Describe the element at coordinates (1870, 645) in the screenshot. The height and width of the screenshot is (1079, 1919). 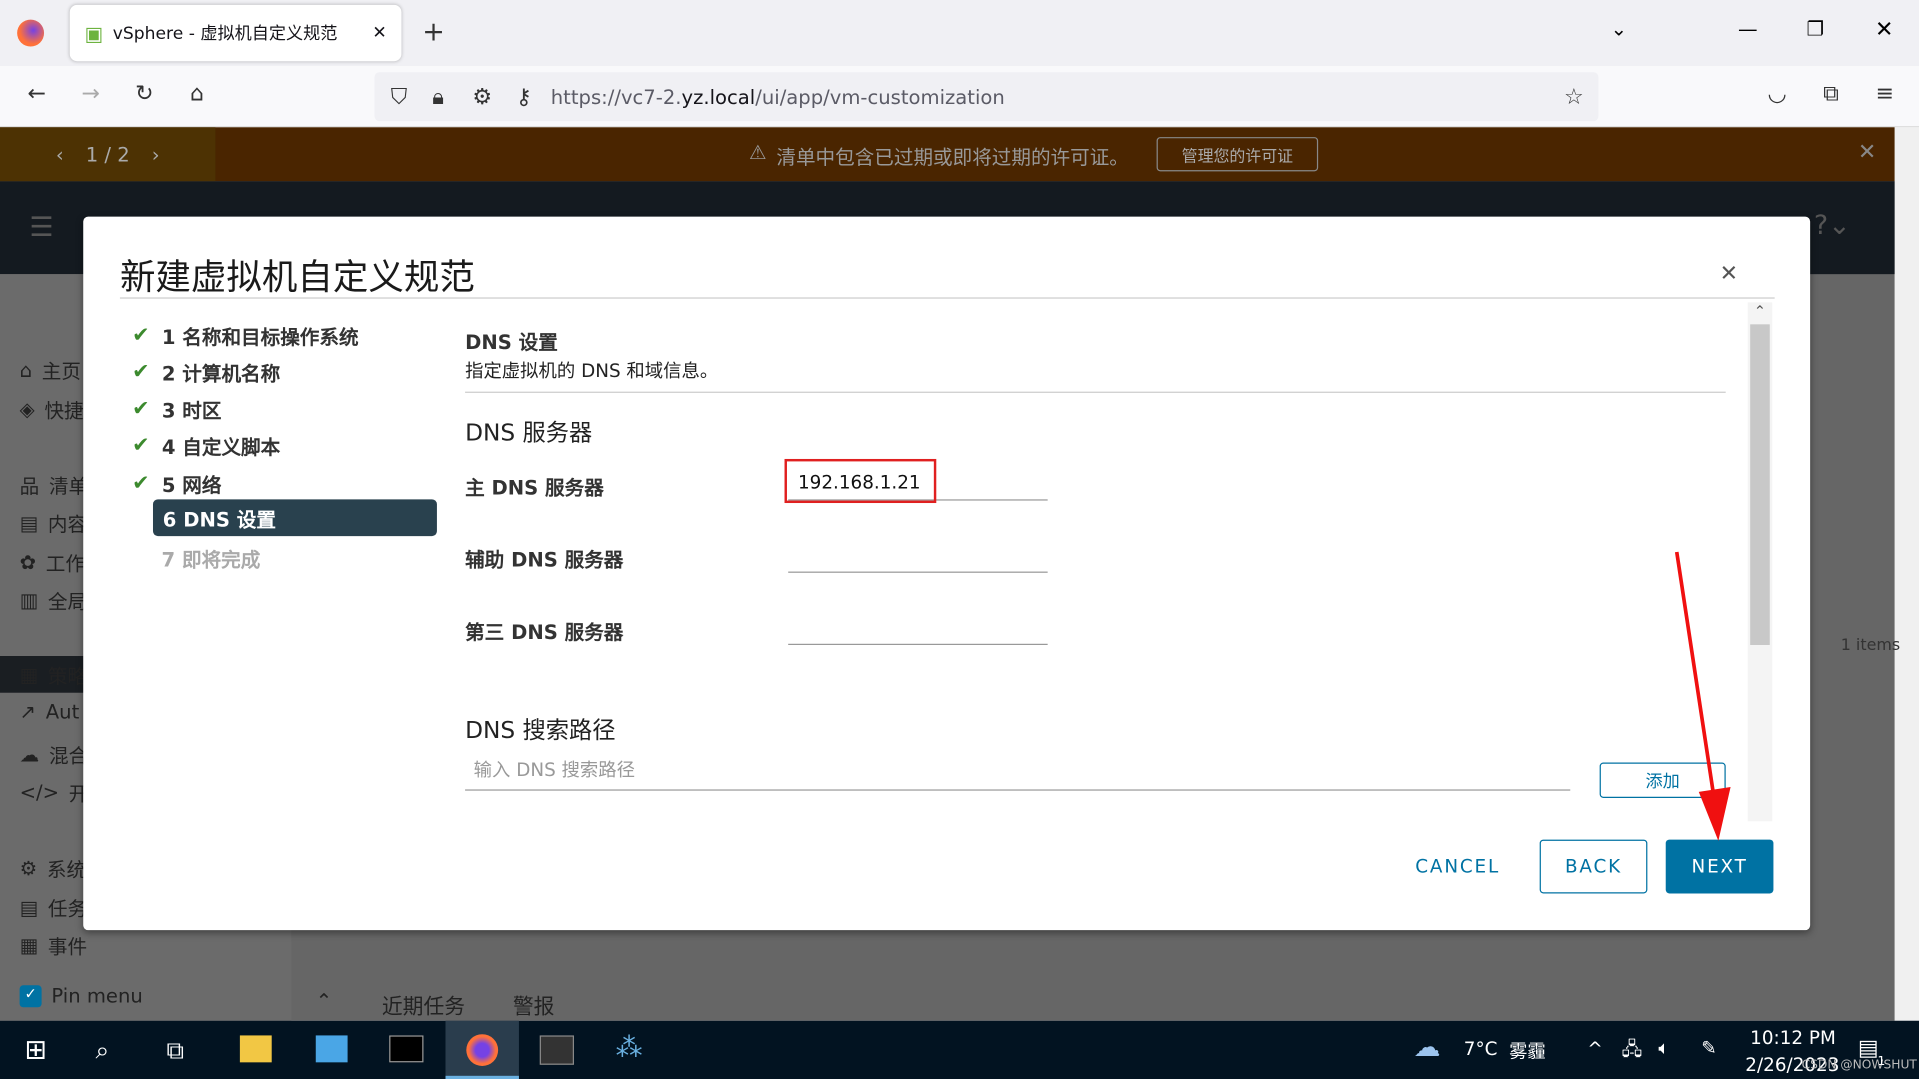
I see `items-count: 1 items` at that location.